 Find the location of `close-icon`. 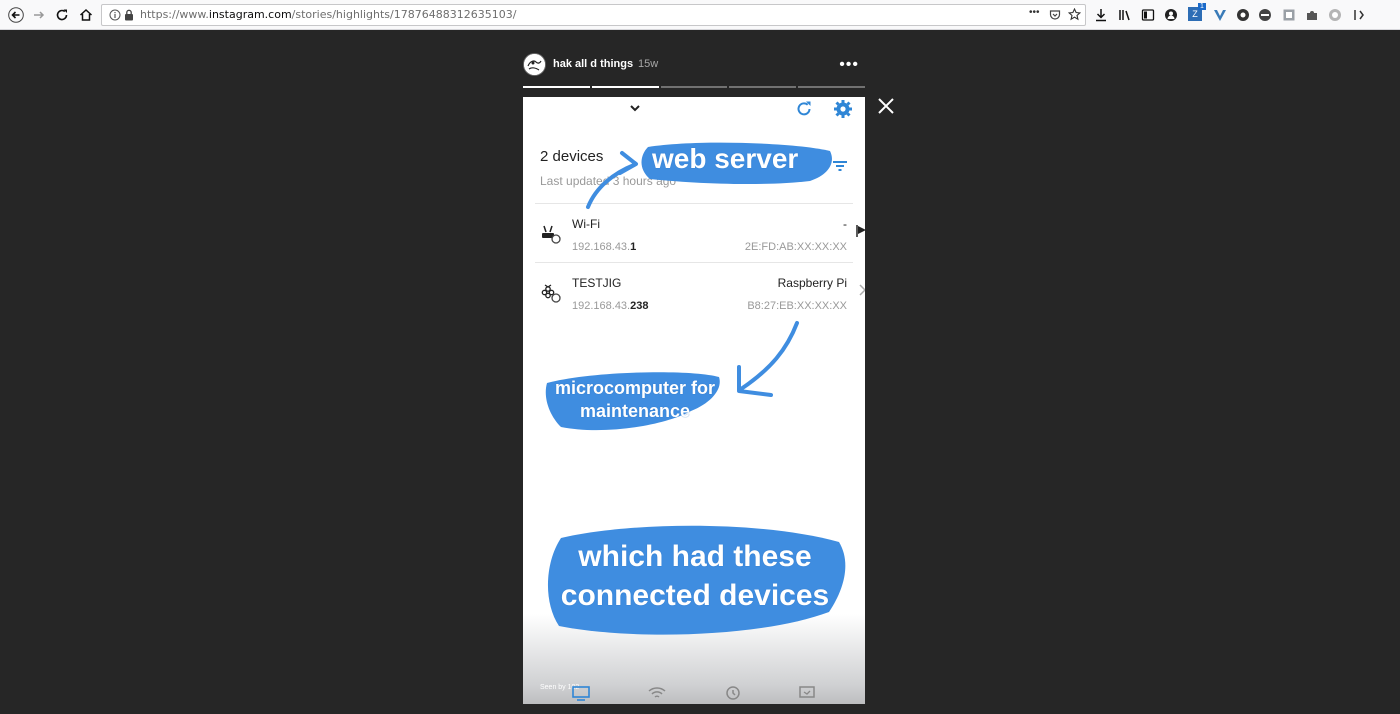

close-icon is located at coordinates (886, 106).